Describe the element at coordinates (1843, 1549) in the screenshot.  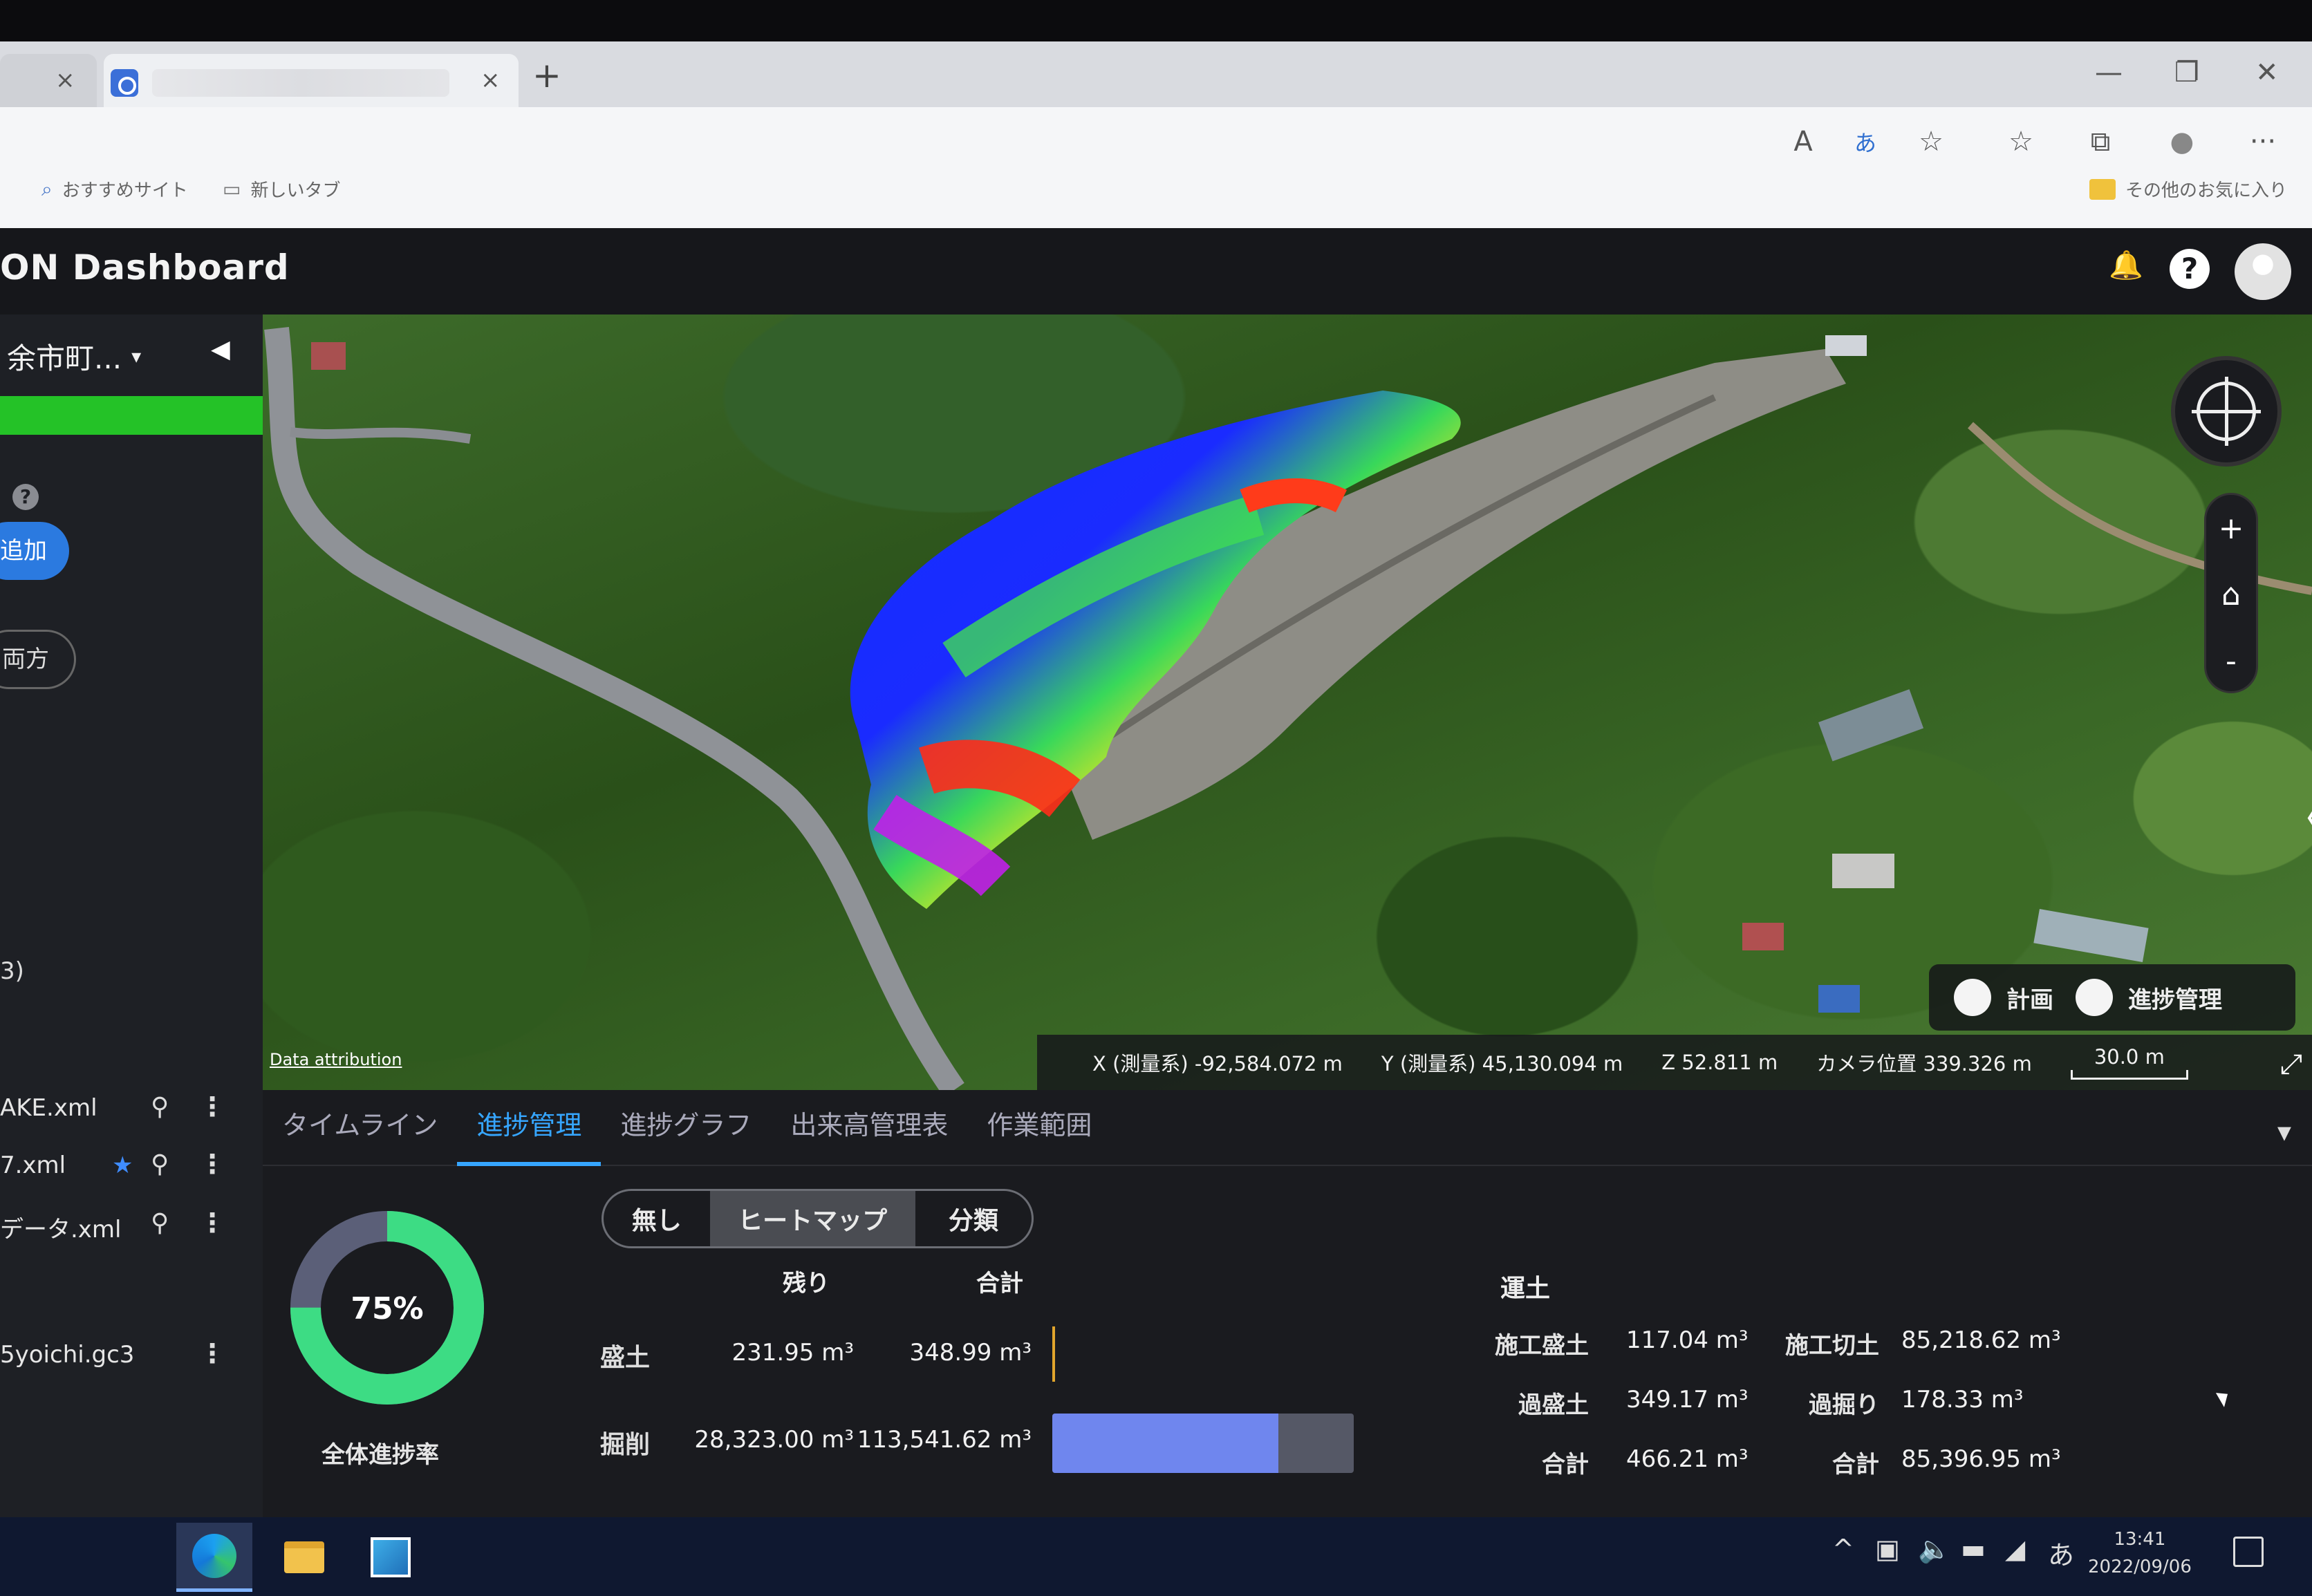
I see `show-hidden-icons: ^` at that location.